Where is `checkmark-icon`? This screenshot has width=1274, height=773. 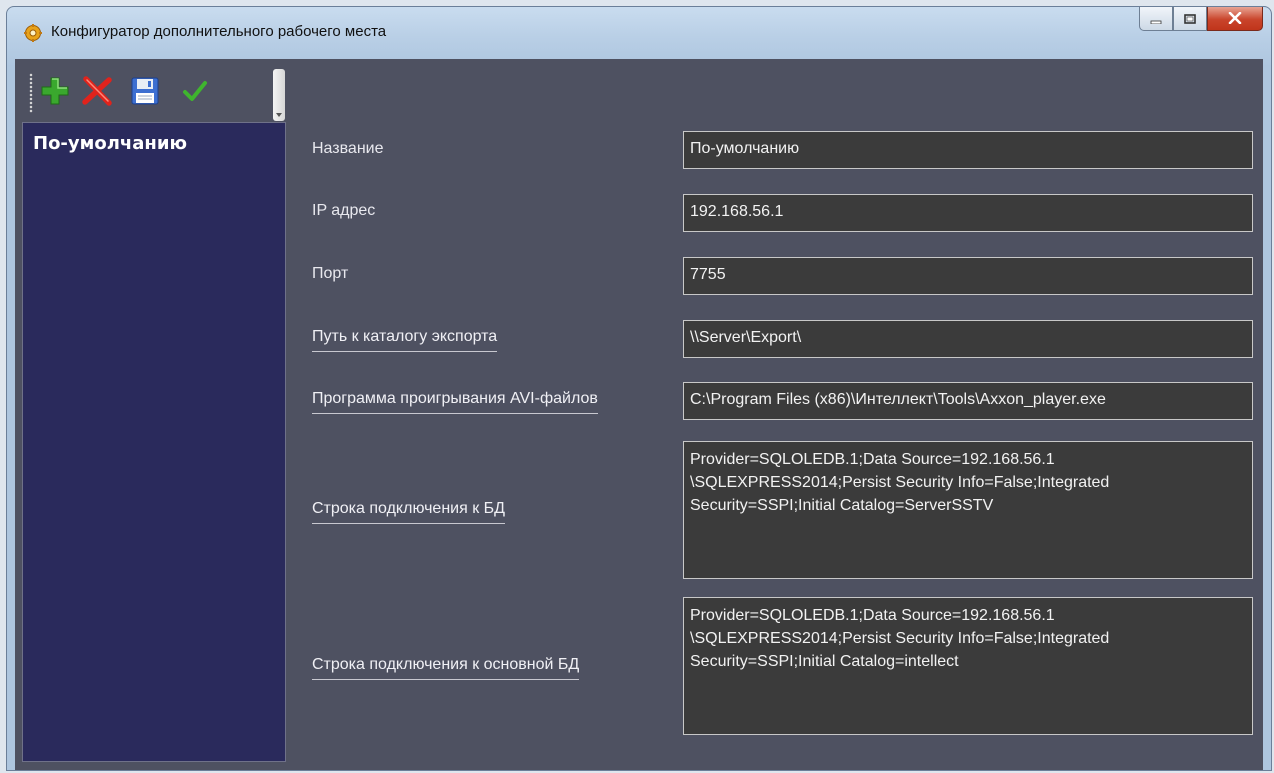
checkmark-icon is located at coordinates (195, 93).